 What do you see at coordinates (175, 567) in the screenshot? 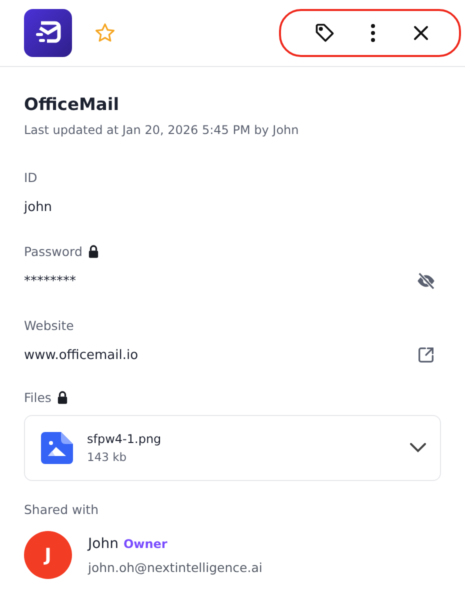
I see `person-email: john.oh@nextintelligence.ai` at bounding box center [175, 567].